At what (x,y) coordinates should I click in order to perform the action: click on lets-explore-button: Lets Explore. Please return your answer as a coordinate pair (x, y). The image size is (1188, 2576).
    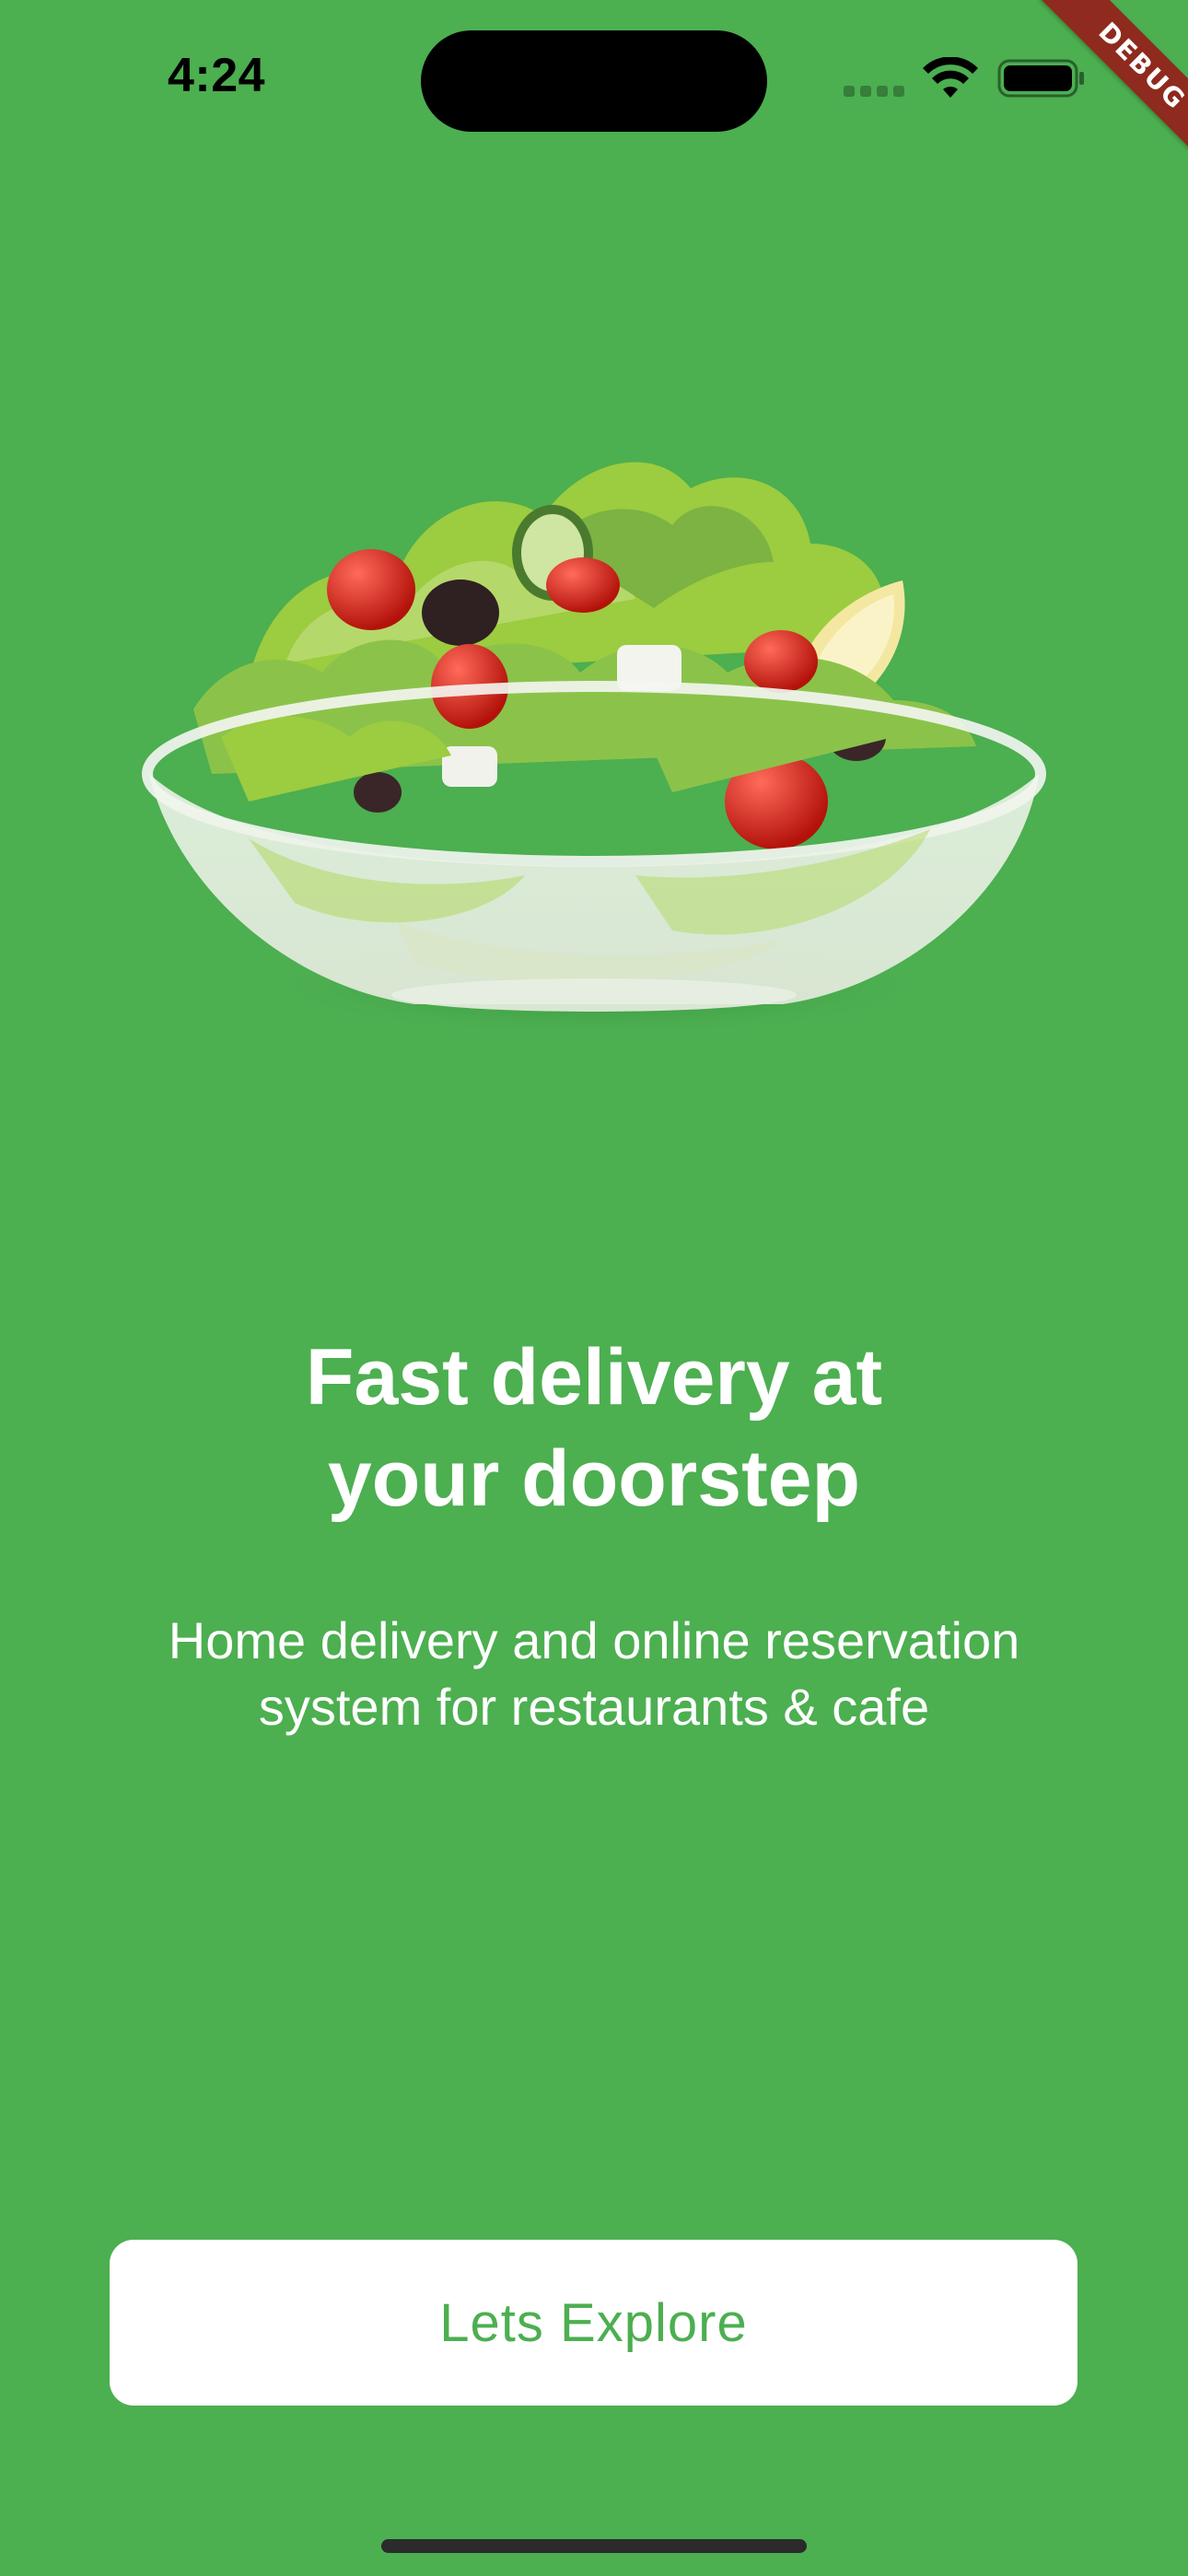
    Looking at the image, I should click on (593, 2323).